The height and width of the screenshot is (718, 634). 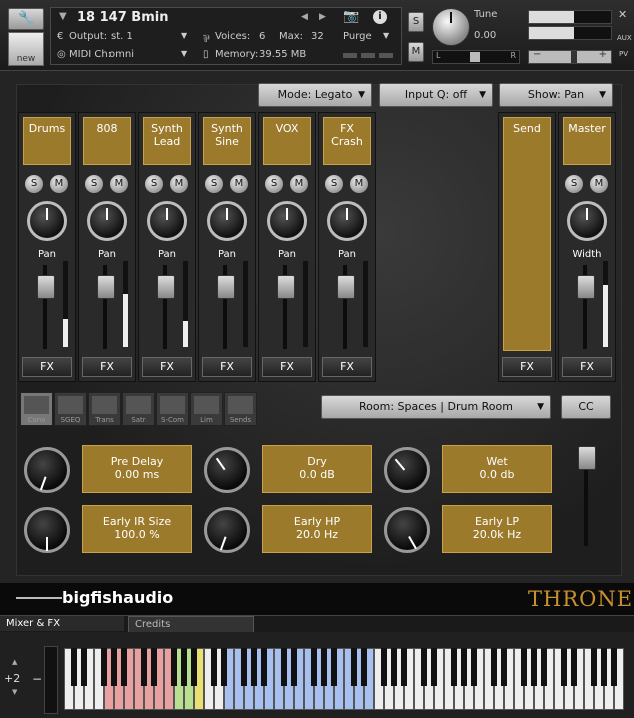 What do you see at coordinates (287, 141) in the screenshot?
I see `channel-name: VOX` at bounding box center [287, 141].